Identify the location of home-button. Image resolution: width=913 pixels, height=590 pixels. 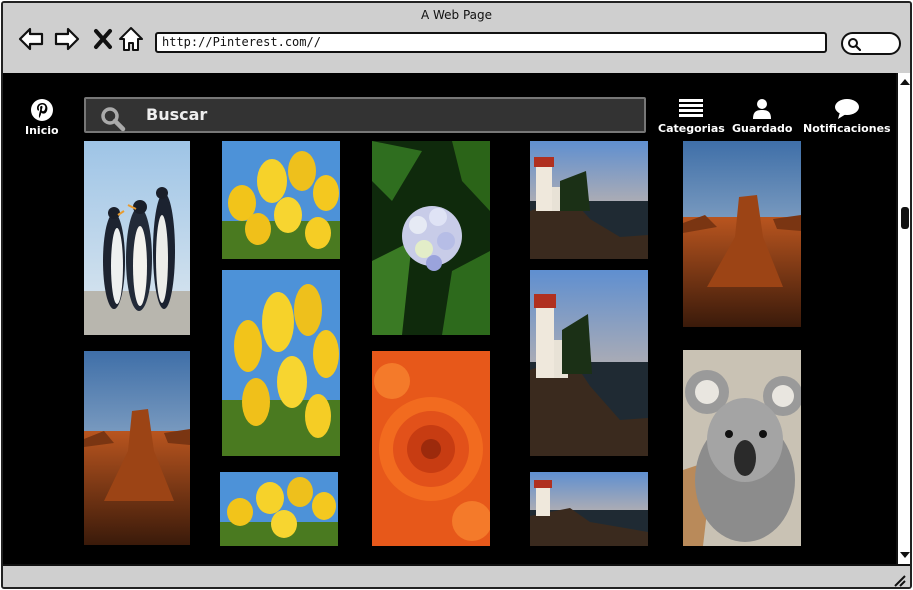
(131, 39).